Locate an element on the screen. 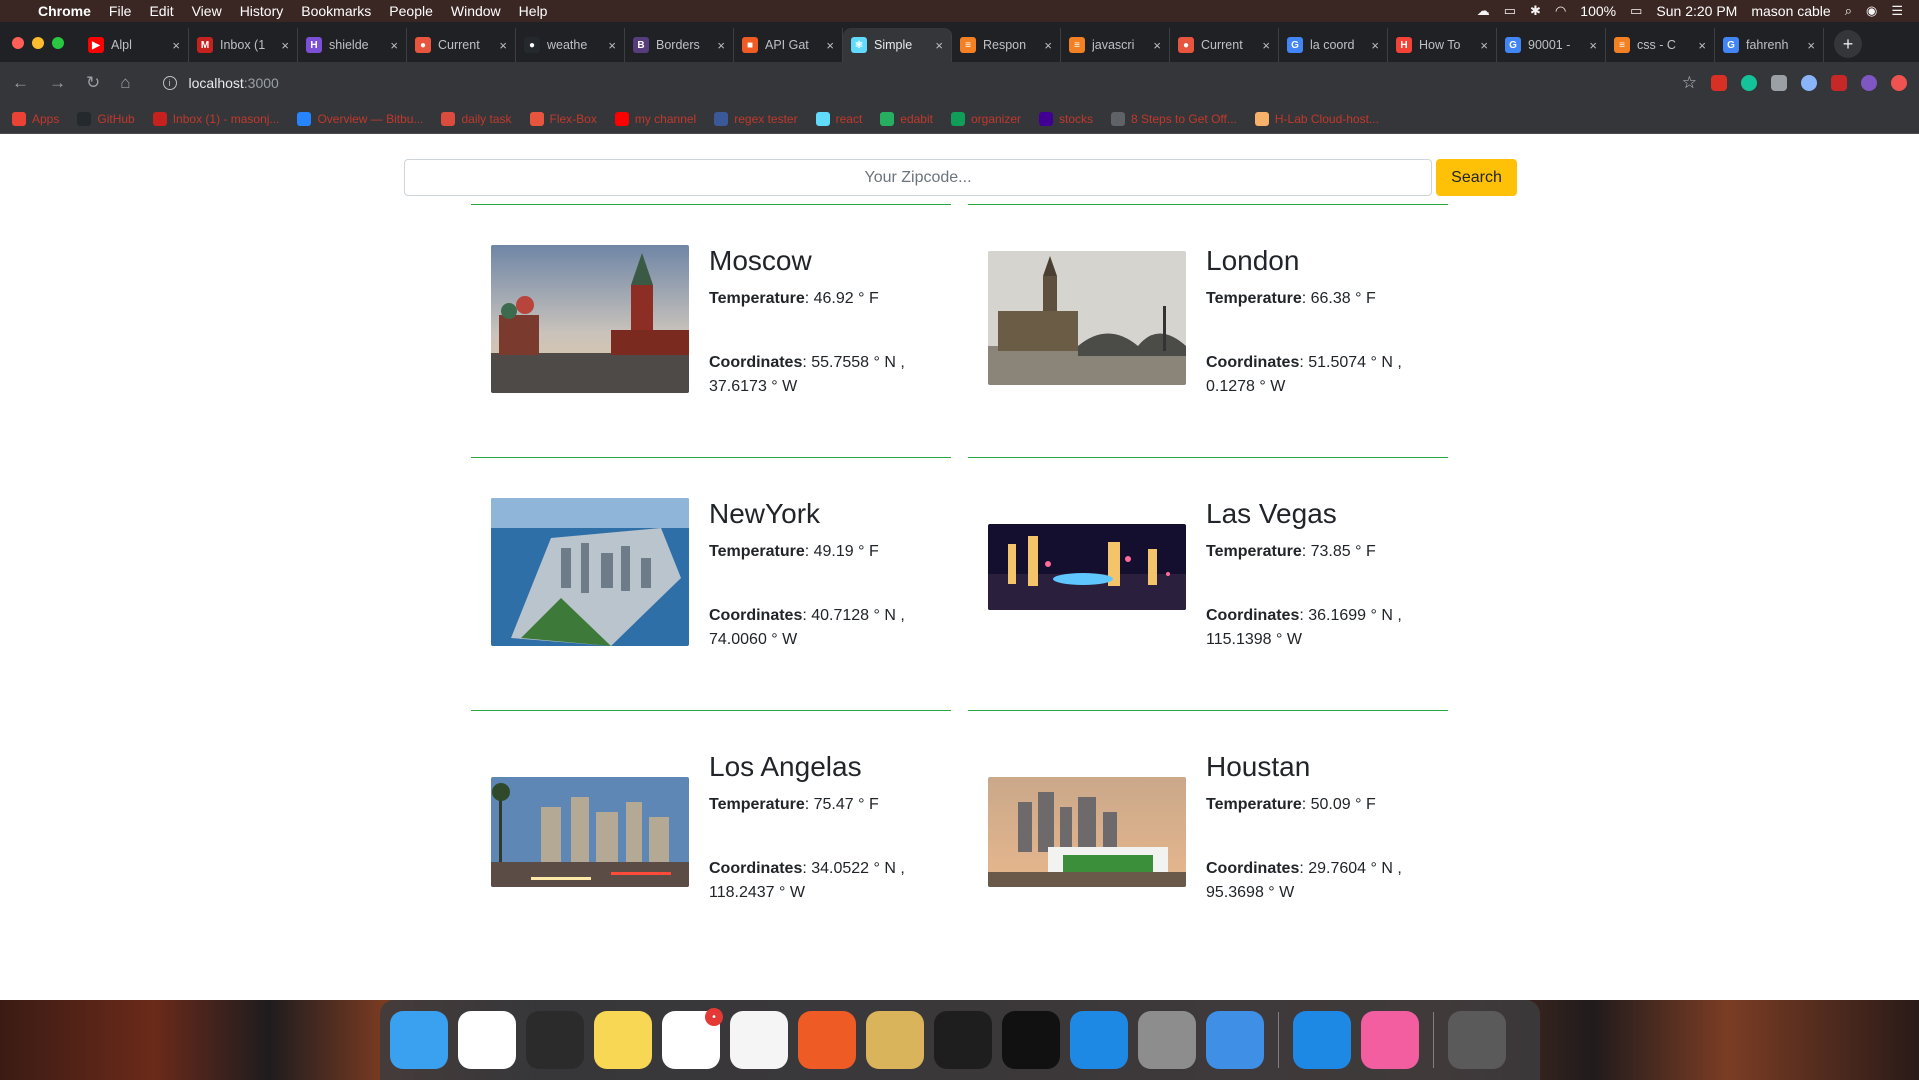 This screenshot has height=1080, width=1919. back-arrow-icon: ← is located at coordinates (20, 83).